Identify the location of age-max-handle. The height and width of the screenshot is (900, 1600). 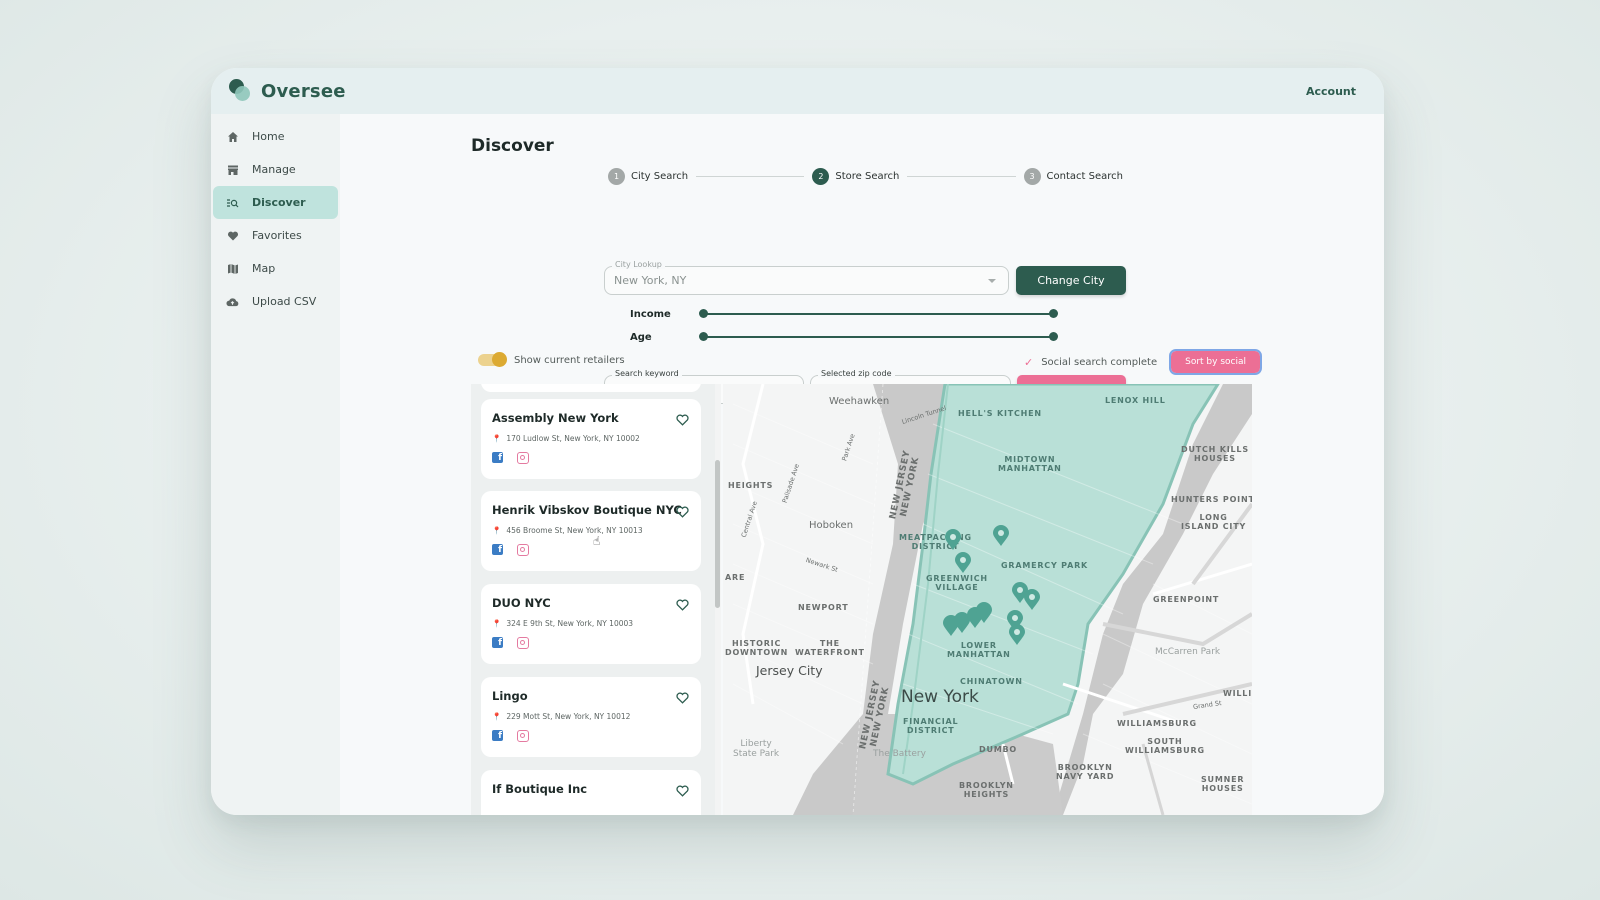
(1053, 336).